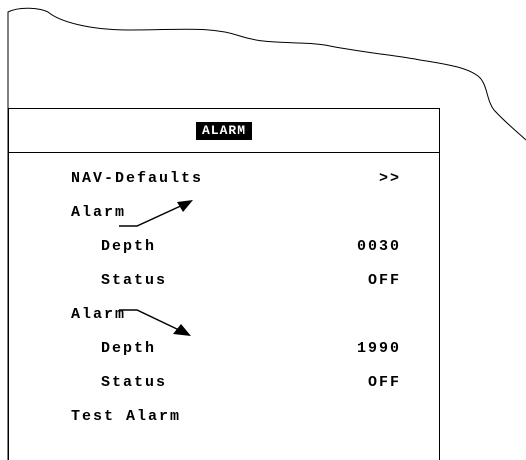  Describe the element at coordinates (156, 213) in the screenshot. I see `arrow-up-right-icon` at that location.